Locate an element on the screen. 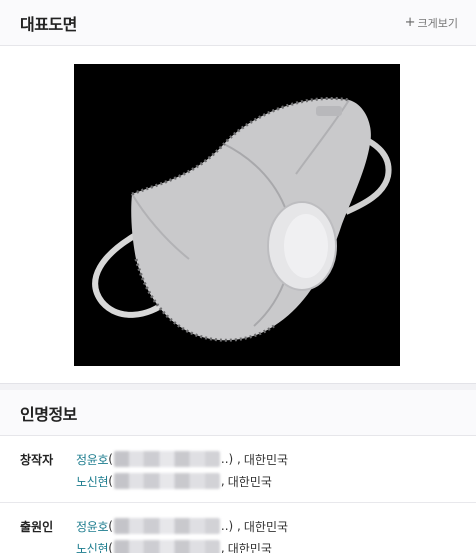 The width and height of the screenshot is (476, 553). representative-drawing-title: 대표도면 is located at coordinates (48, 24).